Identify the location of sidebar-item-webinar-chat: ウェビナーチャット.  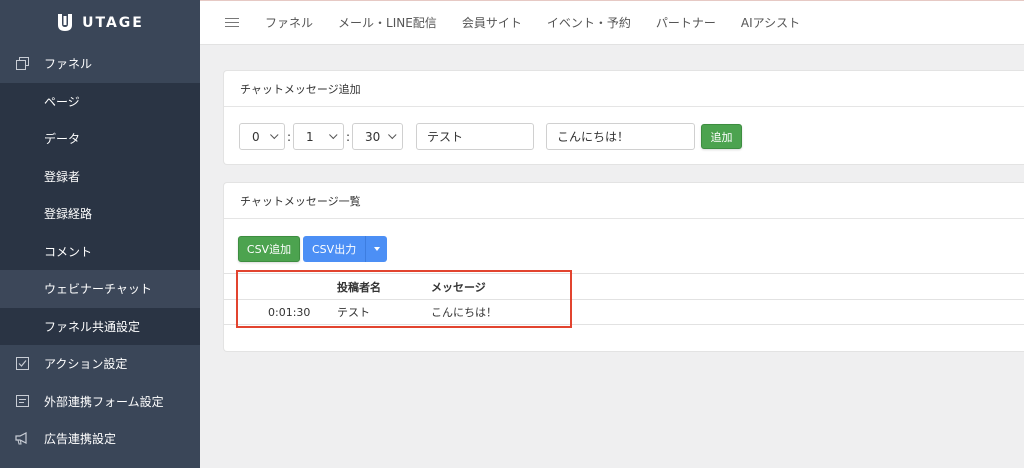
(100, 289).